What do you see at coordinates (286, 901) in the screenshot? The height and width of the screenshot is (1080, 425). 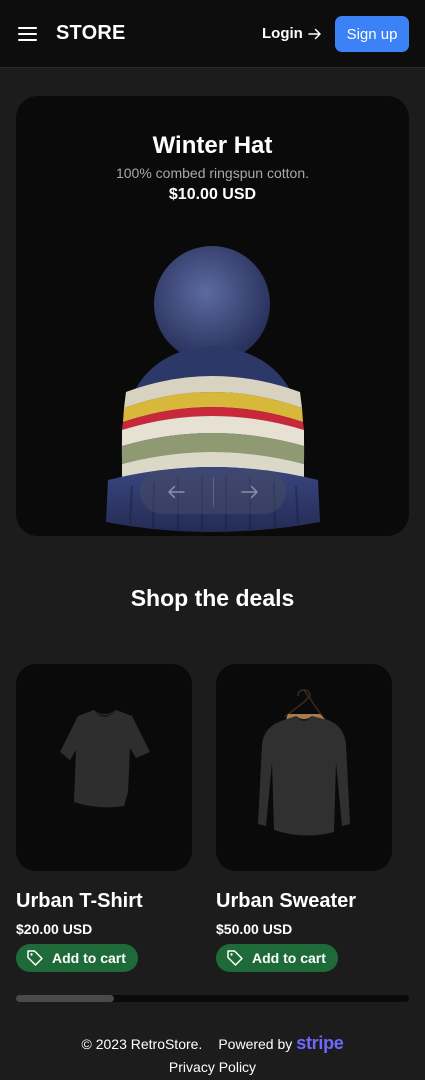 I see `product-name: Urban Sweater` at bounding box center [286, 901].